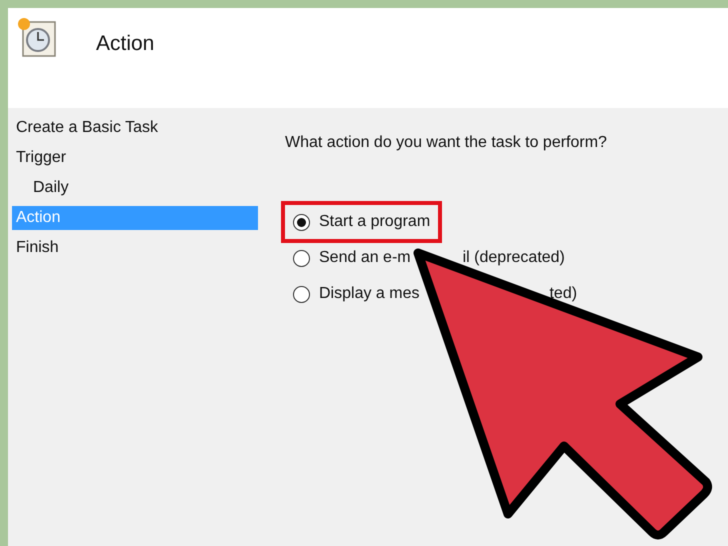  What do you see at coordinates (135, 128) in the screenshot?
I see `sidebar-item: Create a Basic Task` at bounding box center [135, 128].